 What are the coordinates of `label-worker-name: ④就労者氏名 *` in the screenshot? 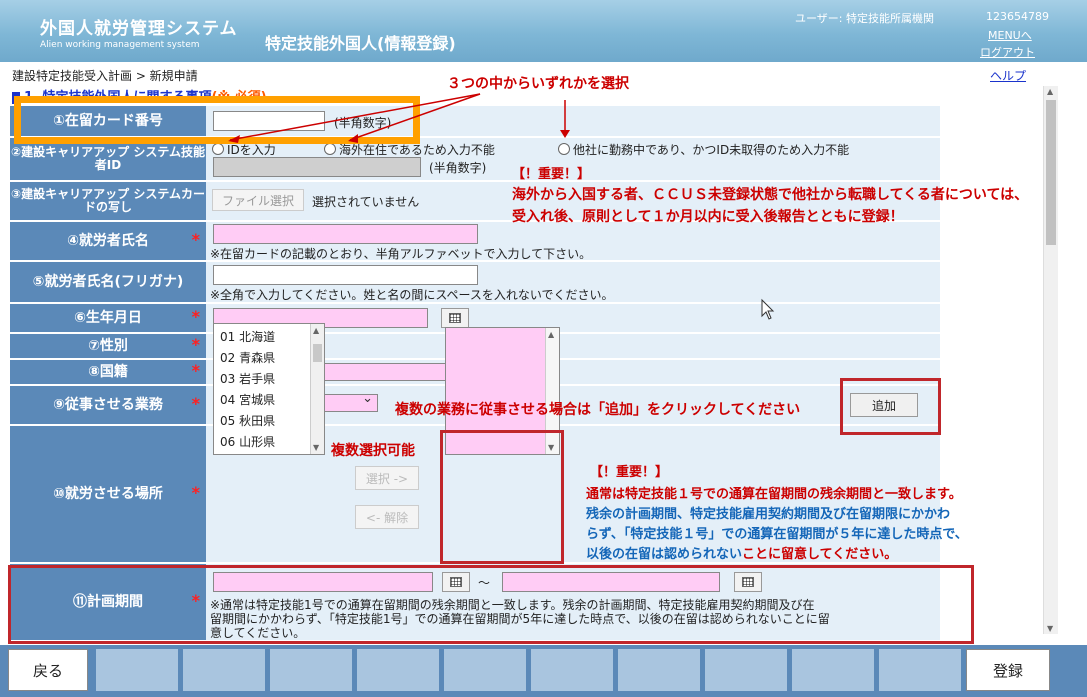 It's located at (108, 241).